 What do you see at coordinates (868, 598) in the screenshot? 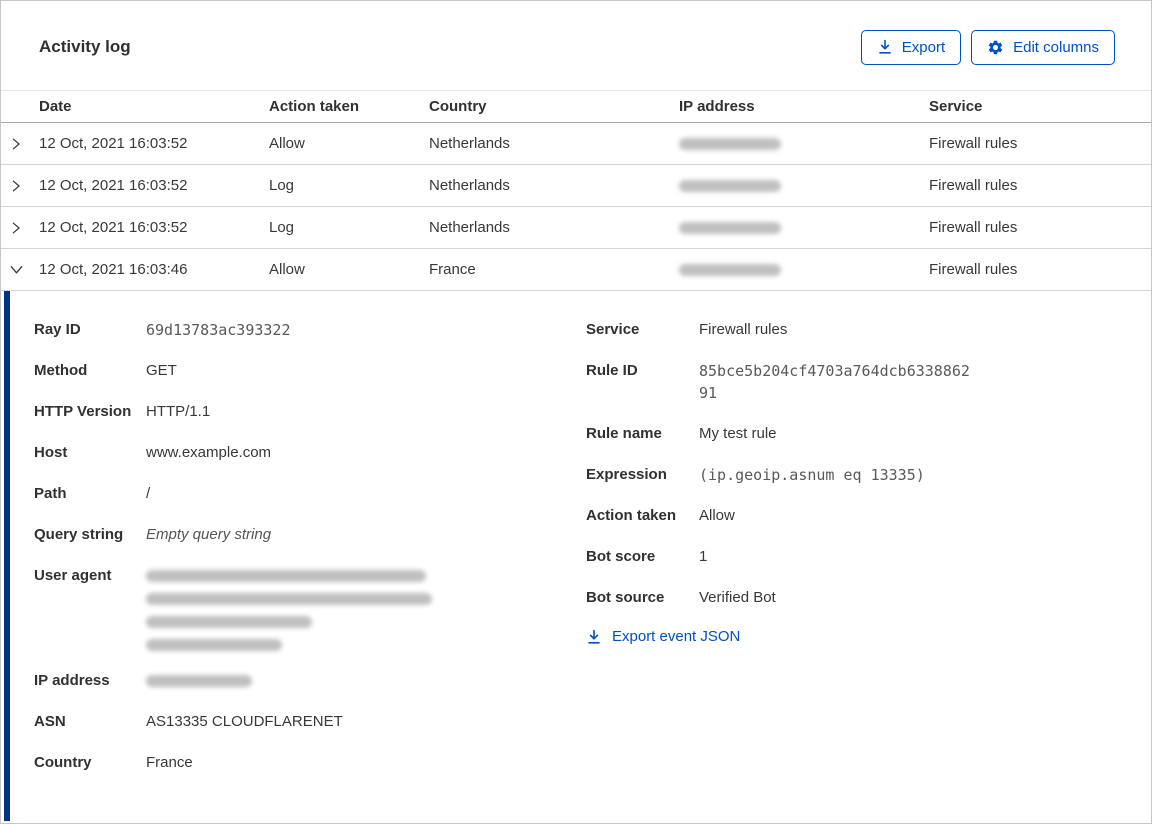
I see `detail-row-bot-source: Bot source Verified Bot` at bounding box center [868, 598].